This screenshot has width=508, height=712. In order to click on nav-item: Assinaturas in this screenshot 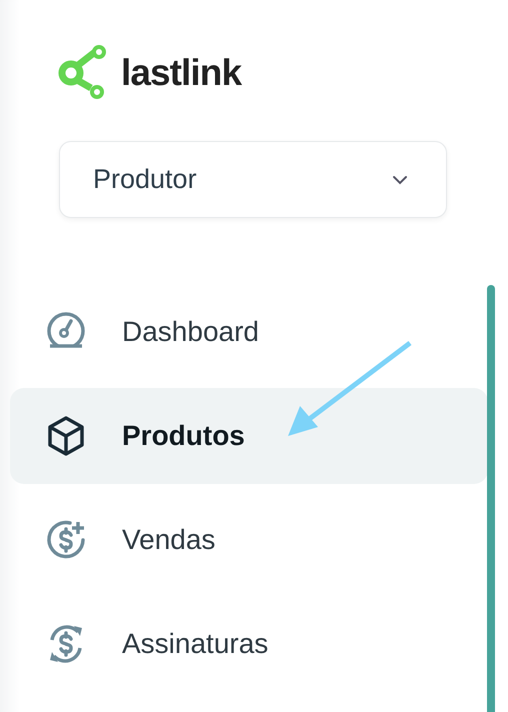, I will do `click(249, 644)`.